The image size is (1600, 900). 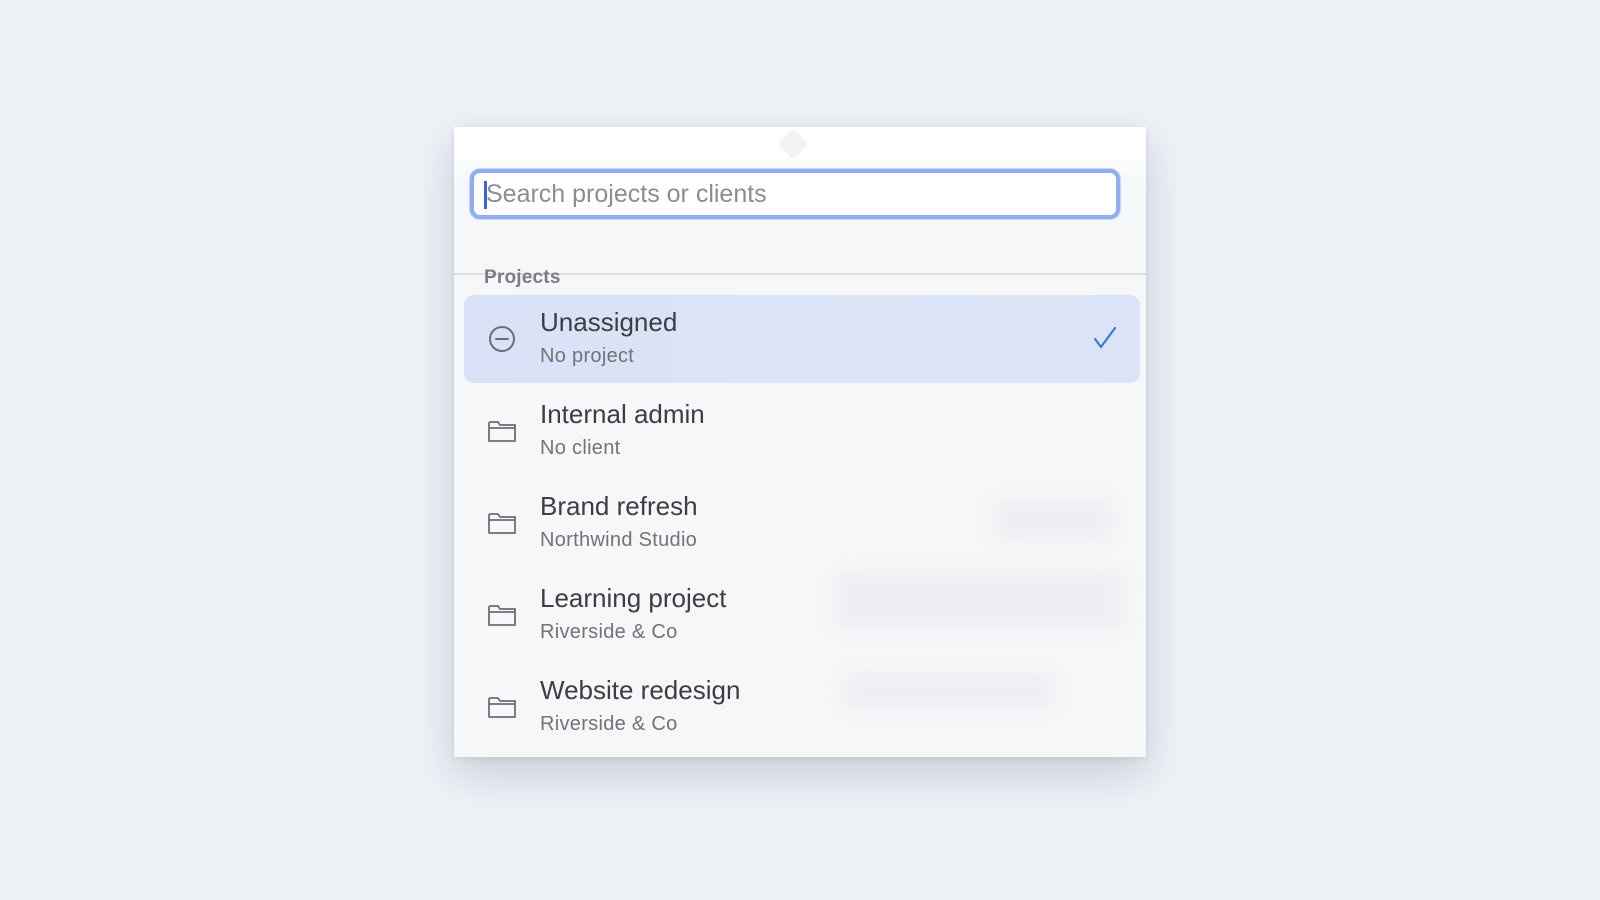 What do you see at coordinates (619, 540) in the screenshot?
I see `project-subtitle: Northwind Studio` at bounding box center [619, 540].